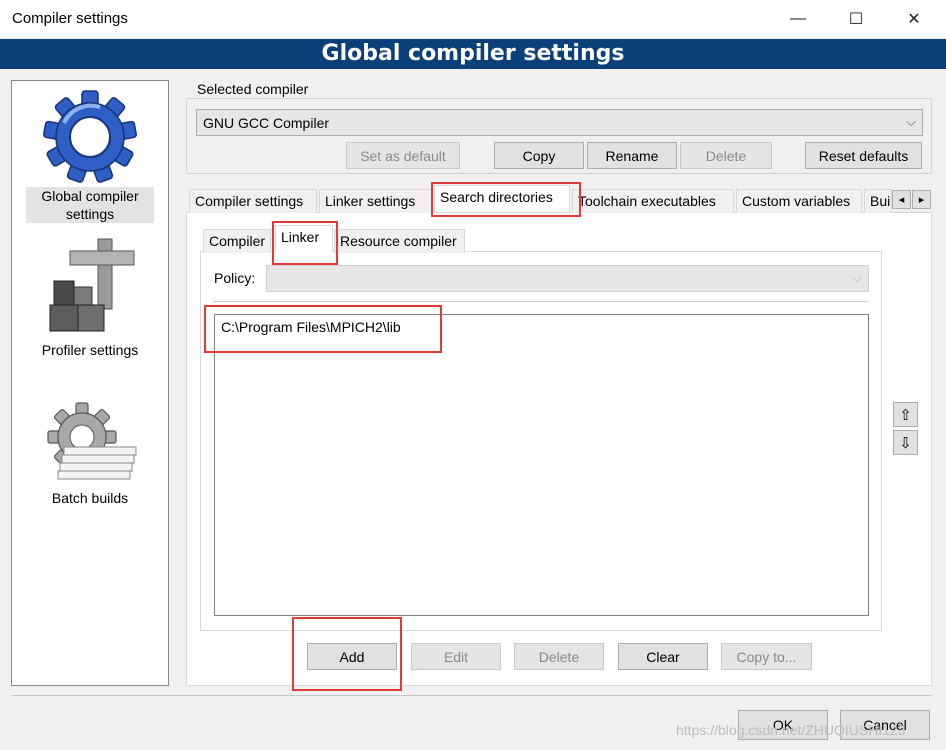 The image size is (946, 750). I want to click on tab-linker-settings: Linker settings, so click(375, 201).